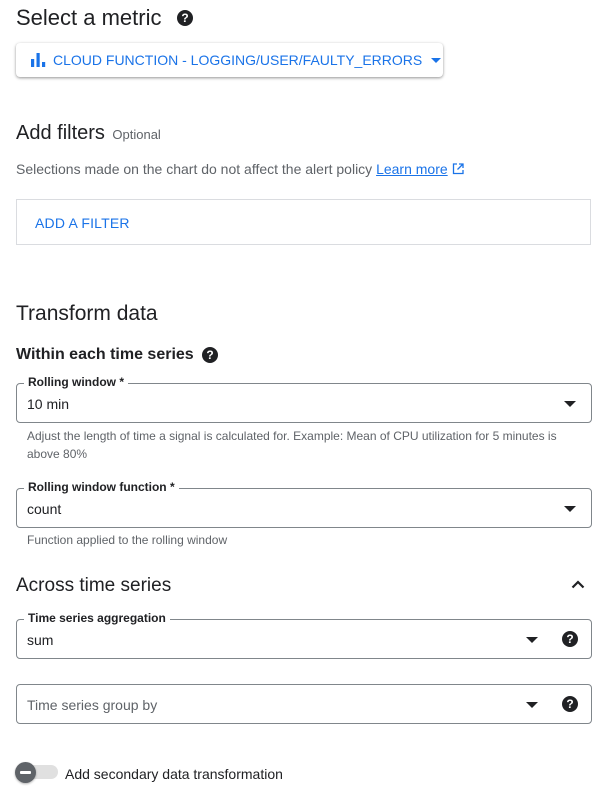 The width and height of the screenshot is (612, 803). I want to click on metric-section-title: Select a metric, so click(89, 17).